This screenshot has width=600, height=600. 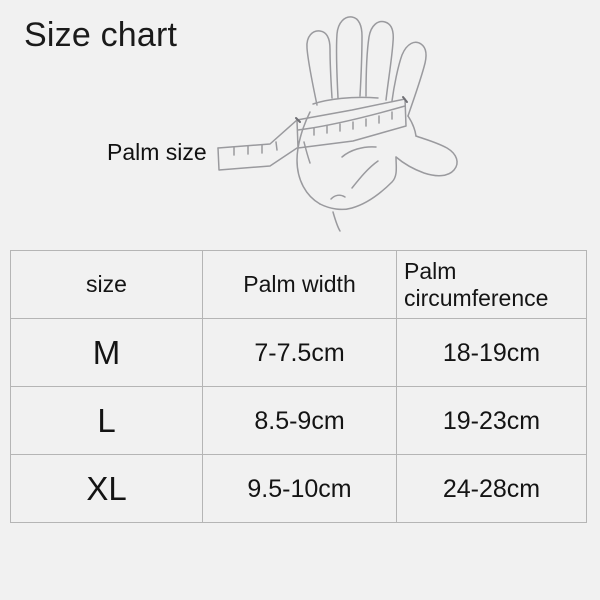 I want to click on column-header-palm-width: Palm width, so click(x=299, y=284).